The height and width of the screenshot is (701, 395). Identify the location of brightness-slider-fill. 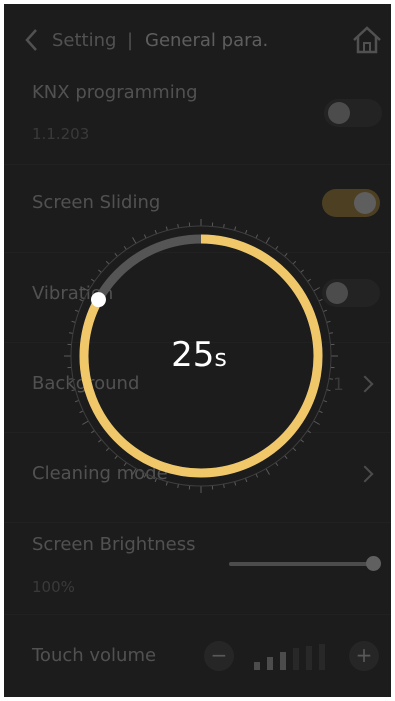
(301, 564).